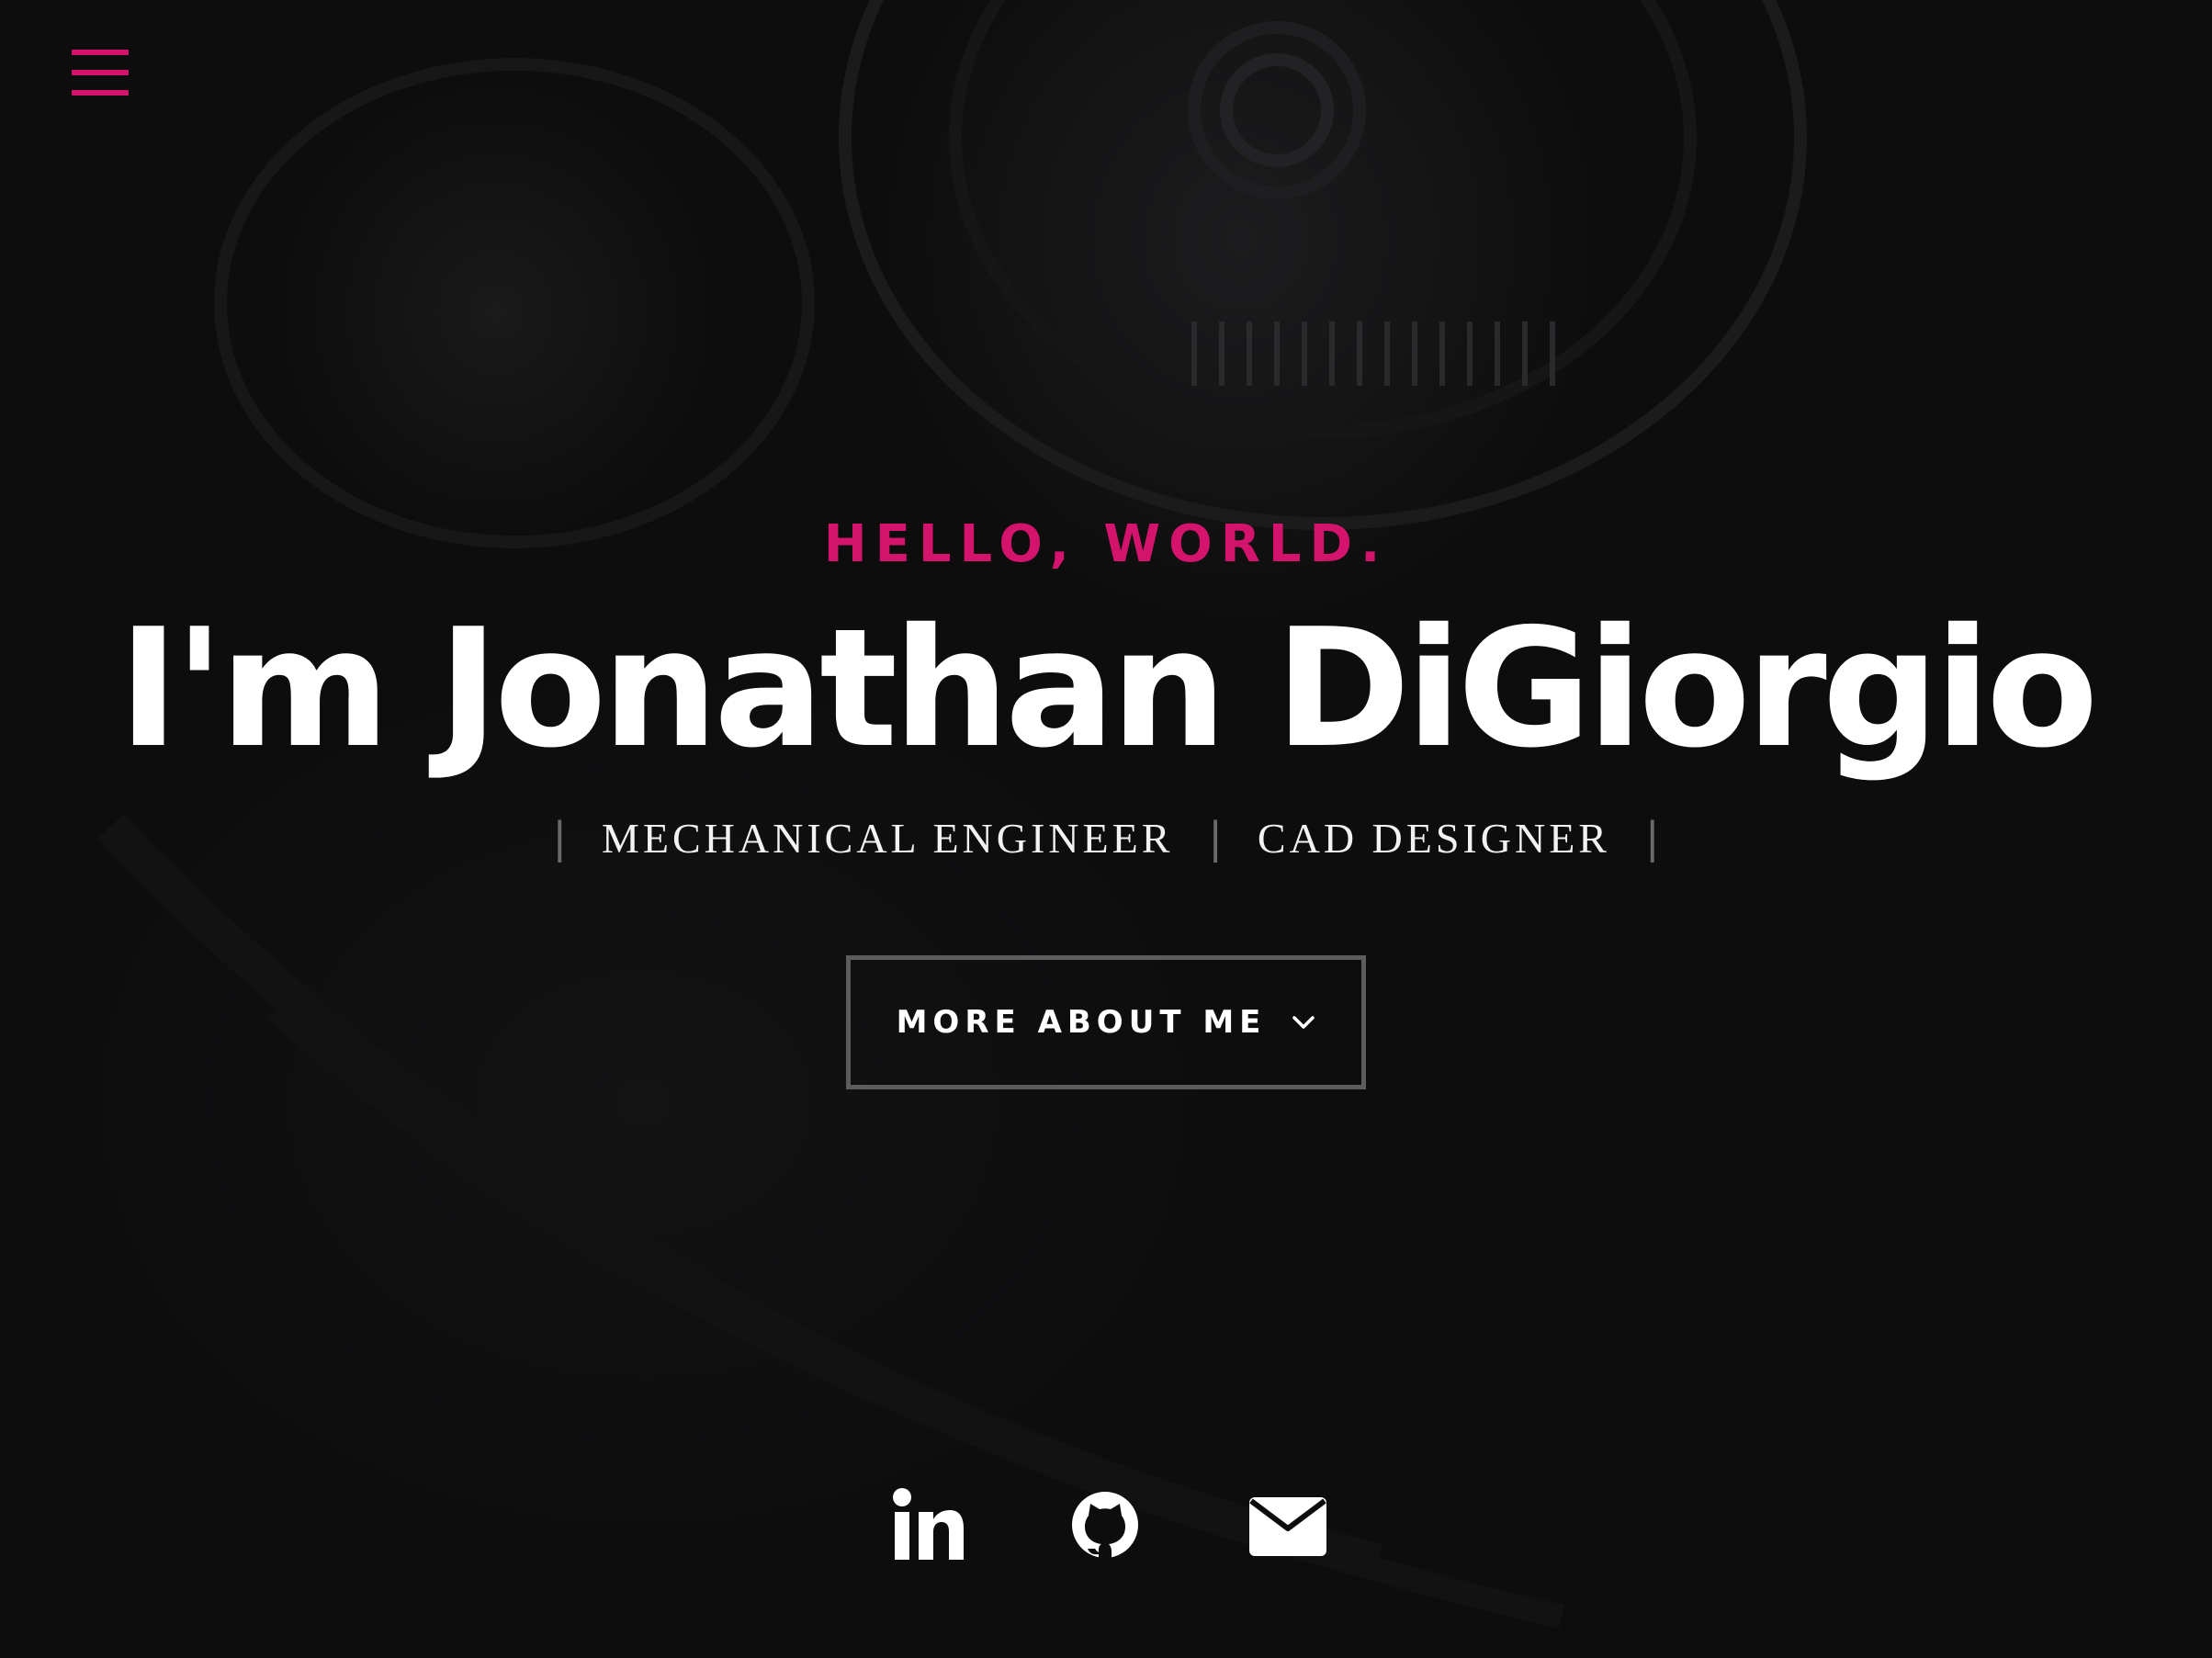 Image resolution: width=2212 pixels, height=1658 pixels. I want to click on hero-name-heading: I'm Jonathan DiGiorgio, so click(1108, 688).